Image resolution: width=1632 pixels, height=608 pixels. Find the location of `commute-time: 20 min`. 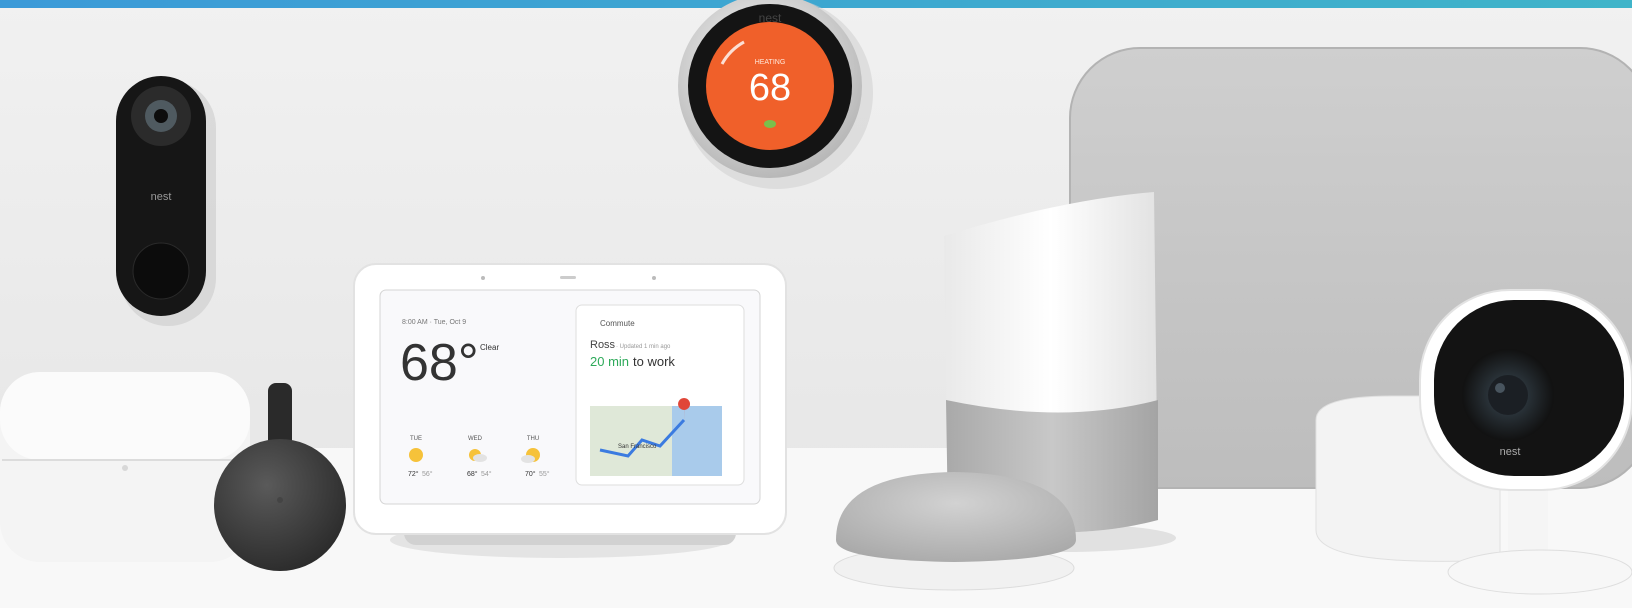

commute-time: 20 min is located at coordinates (609, 361).